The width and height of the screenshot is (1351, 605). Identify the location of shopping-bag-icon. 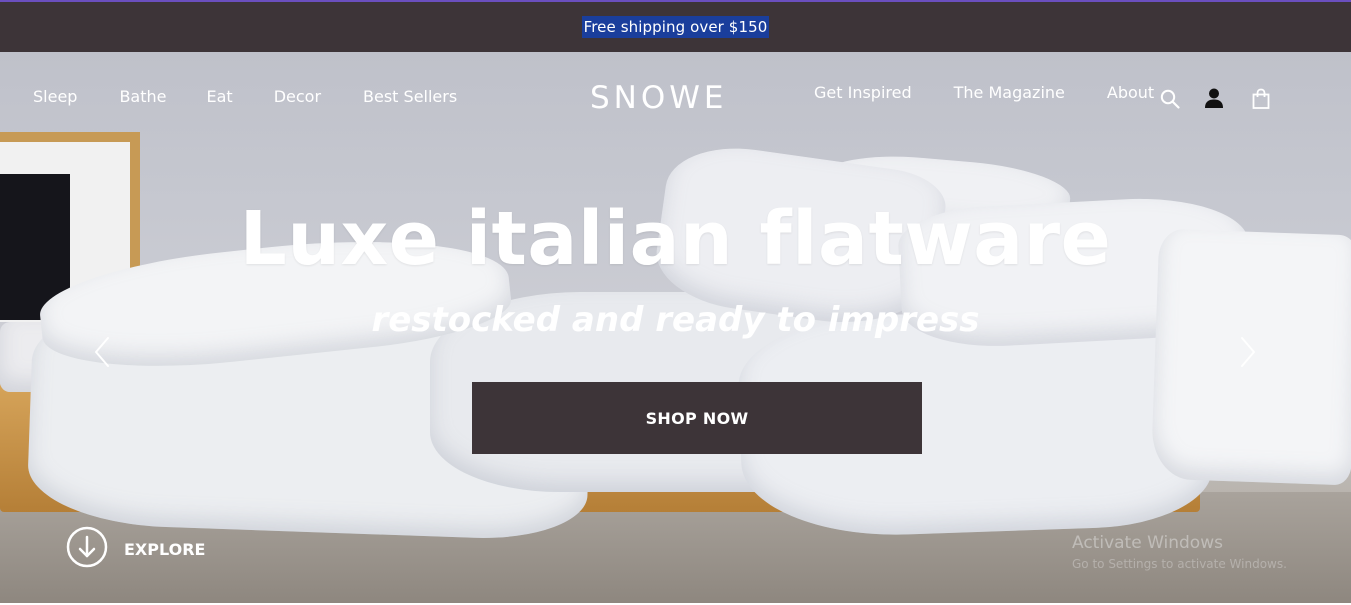
(1261, 99).